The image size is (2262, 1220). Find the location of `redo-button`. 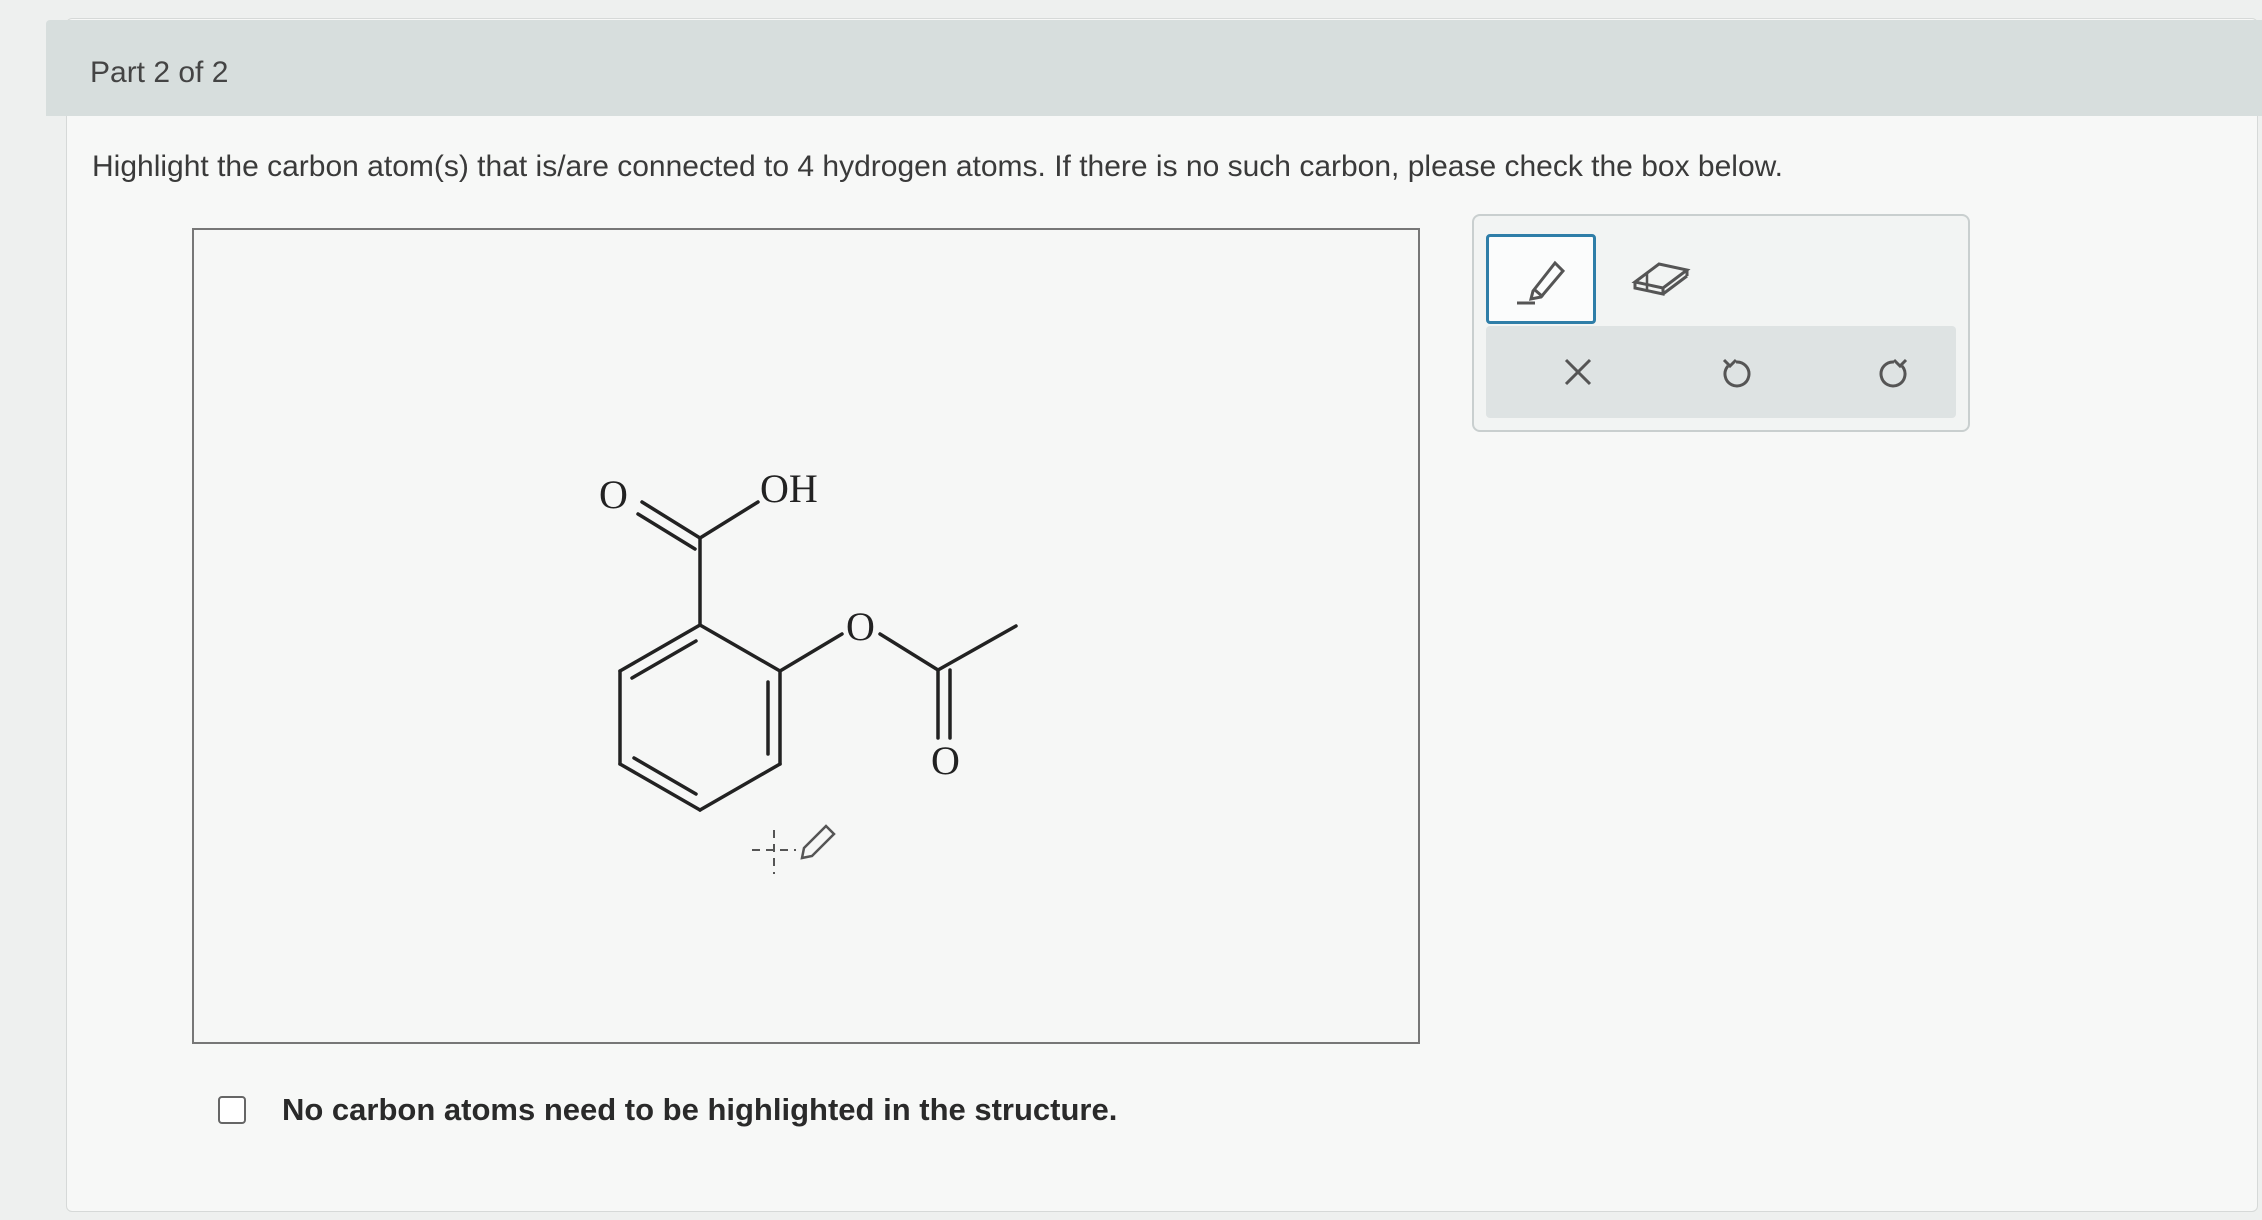

redo-button is located at coordinates (1894, 372).